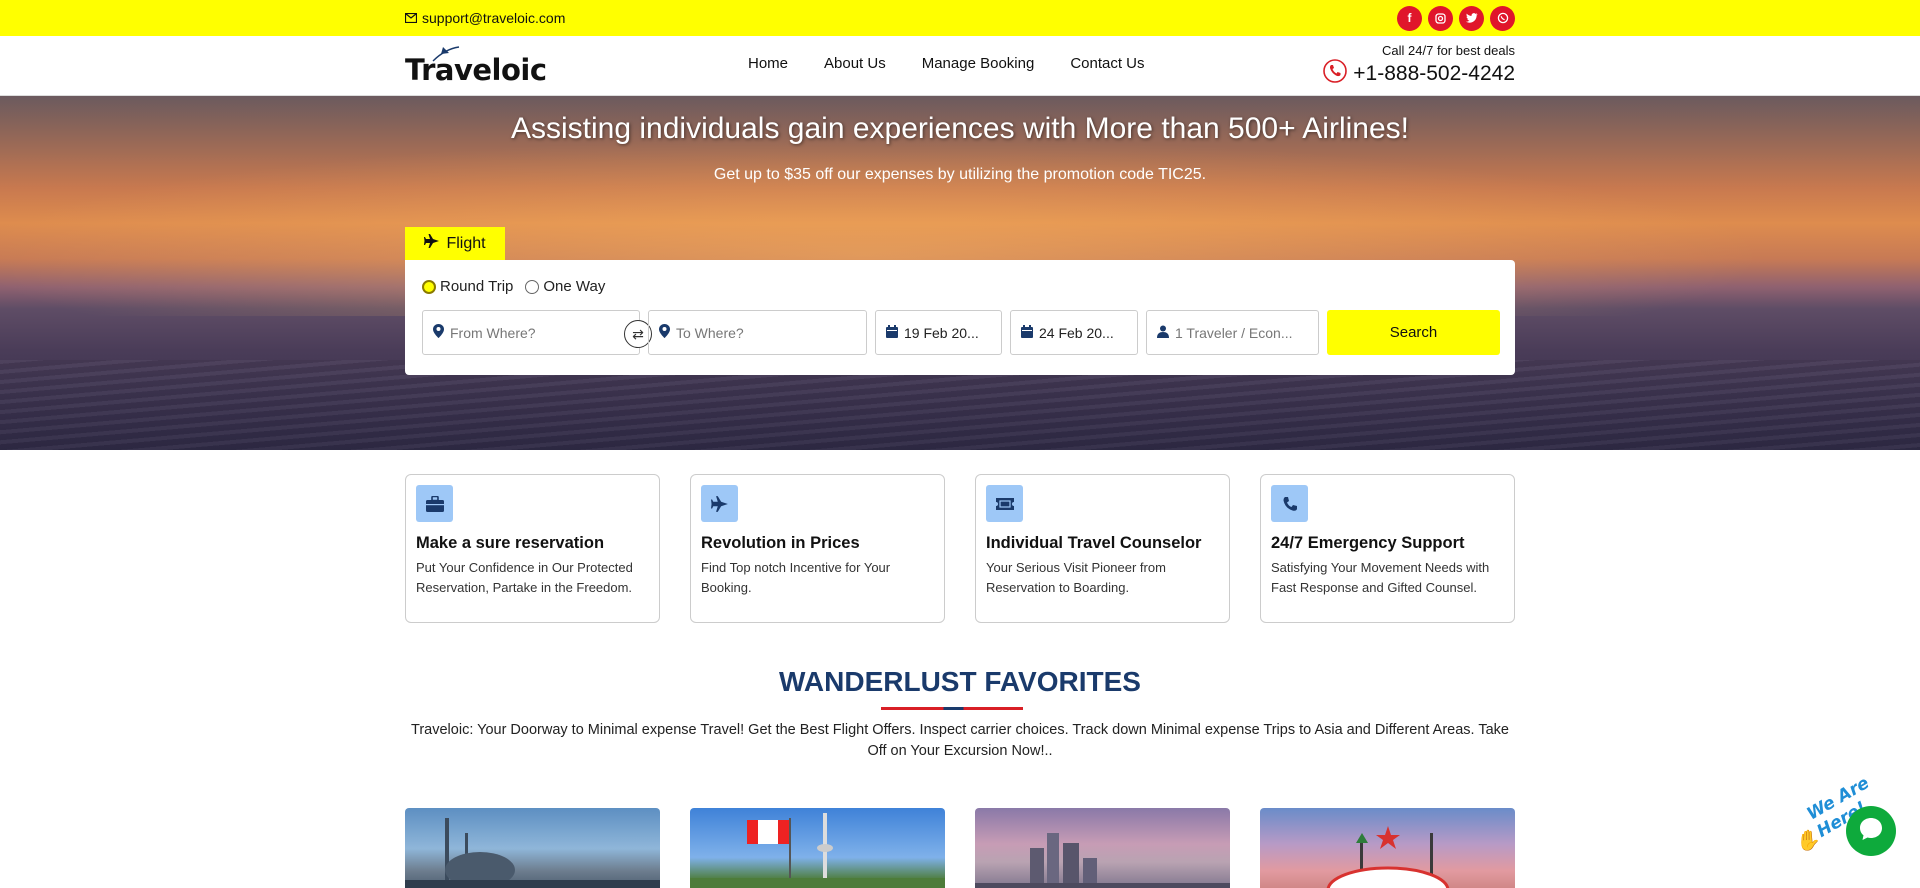  Describe the element at coordinates (1102, 860) in the screenshot. I see `city-skyline-image` at that location.